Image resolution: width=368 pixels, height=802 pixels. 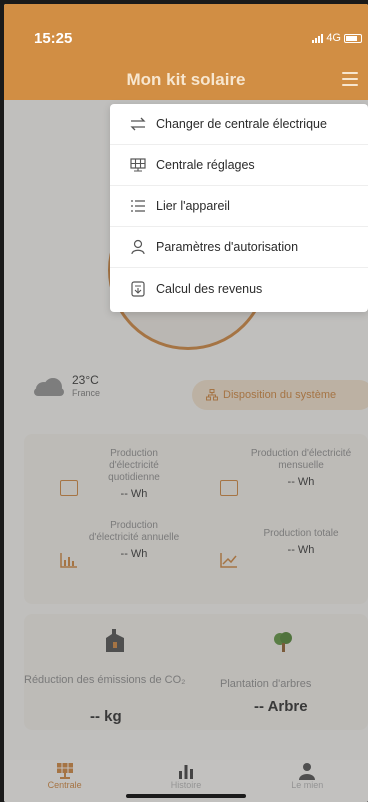 What do you see at coordinates (241, 124) in the screenshot?
I see `menu-item-label: Changer de centrale électrique` at bounding box center [241, 124].